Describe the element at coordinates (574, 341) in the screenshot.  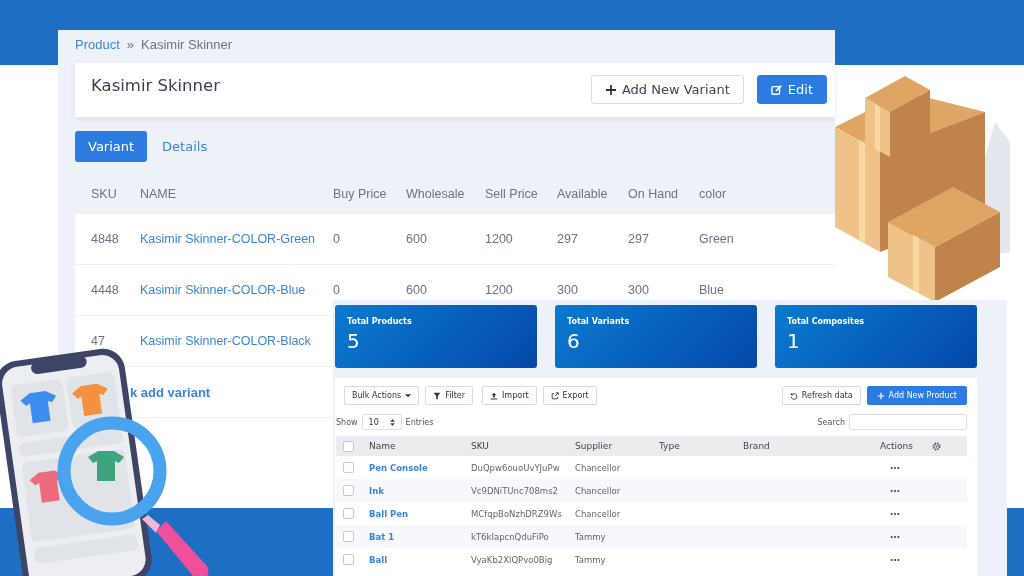
I see `stat-value: 6` at that location.